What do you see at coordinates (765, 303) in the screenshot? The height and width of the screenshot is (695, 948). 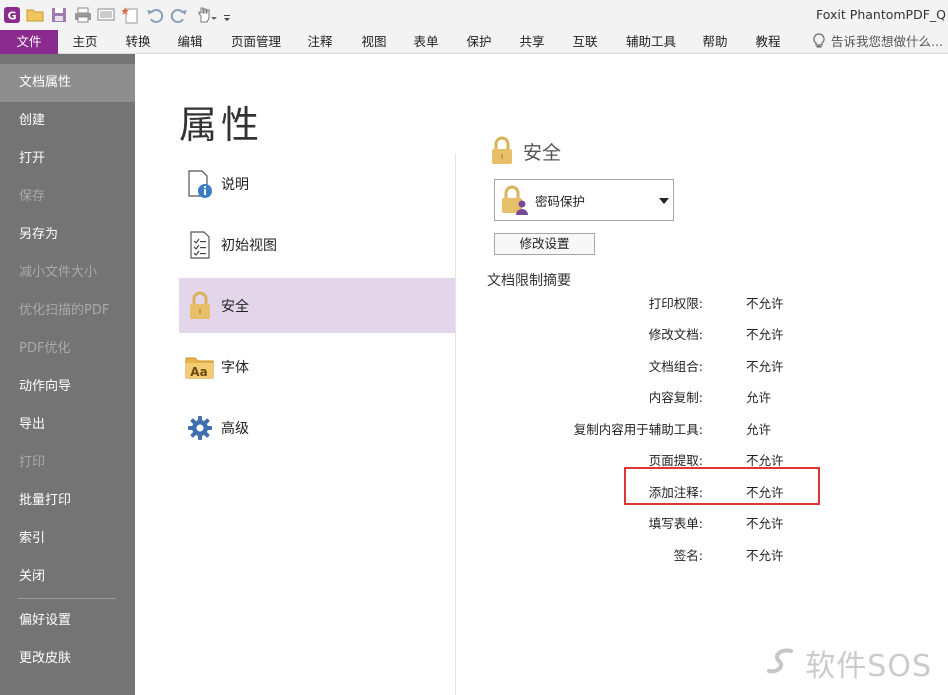 I see `restriction-value-print: 不允许` at bounding box center [765, 303].